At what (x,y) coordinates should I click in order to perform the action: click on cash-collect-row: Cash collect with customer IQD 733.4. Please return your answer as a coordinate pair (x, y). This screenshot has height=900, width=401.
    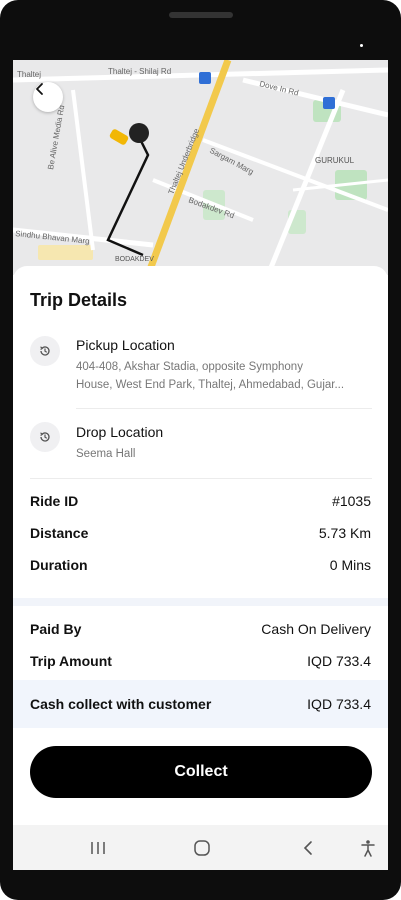
    Looking at the image, I should click on (200, 704).